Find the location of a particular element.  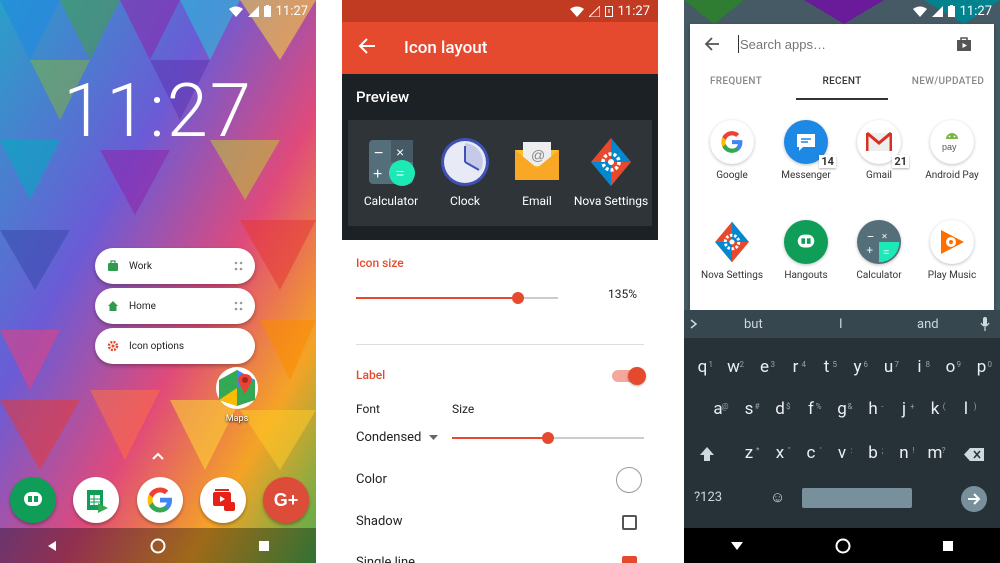

popup-label: Home is located at coordinates (142, 306).